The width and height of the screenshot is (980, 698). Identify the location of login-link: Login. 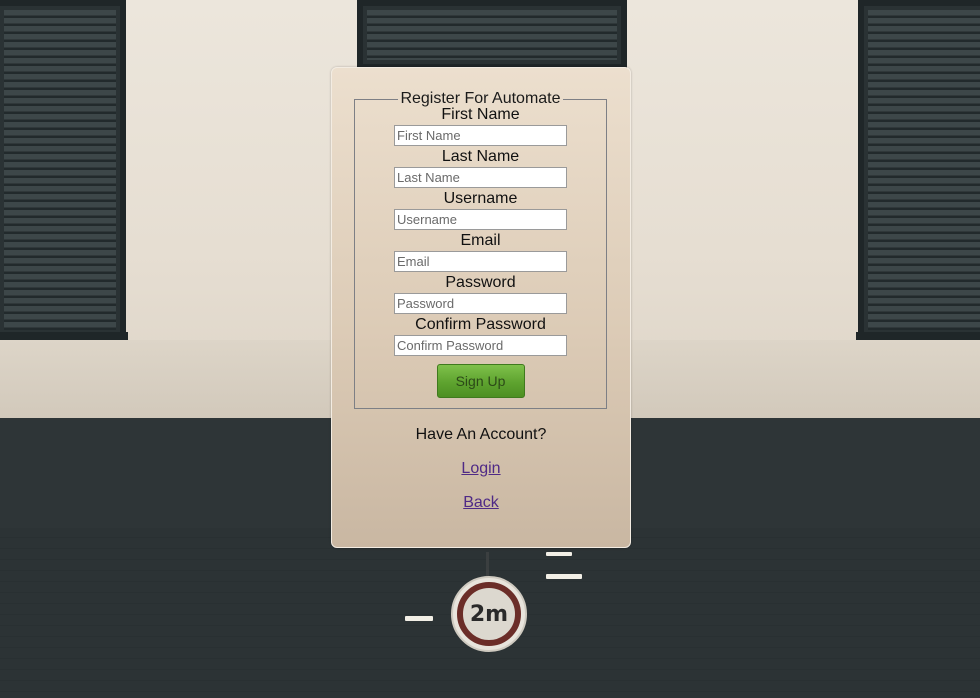
(480, 468).